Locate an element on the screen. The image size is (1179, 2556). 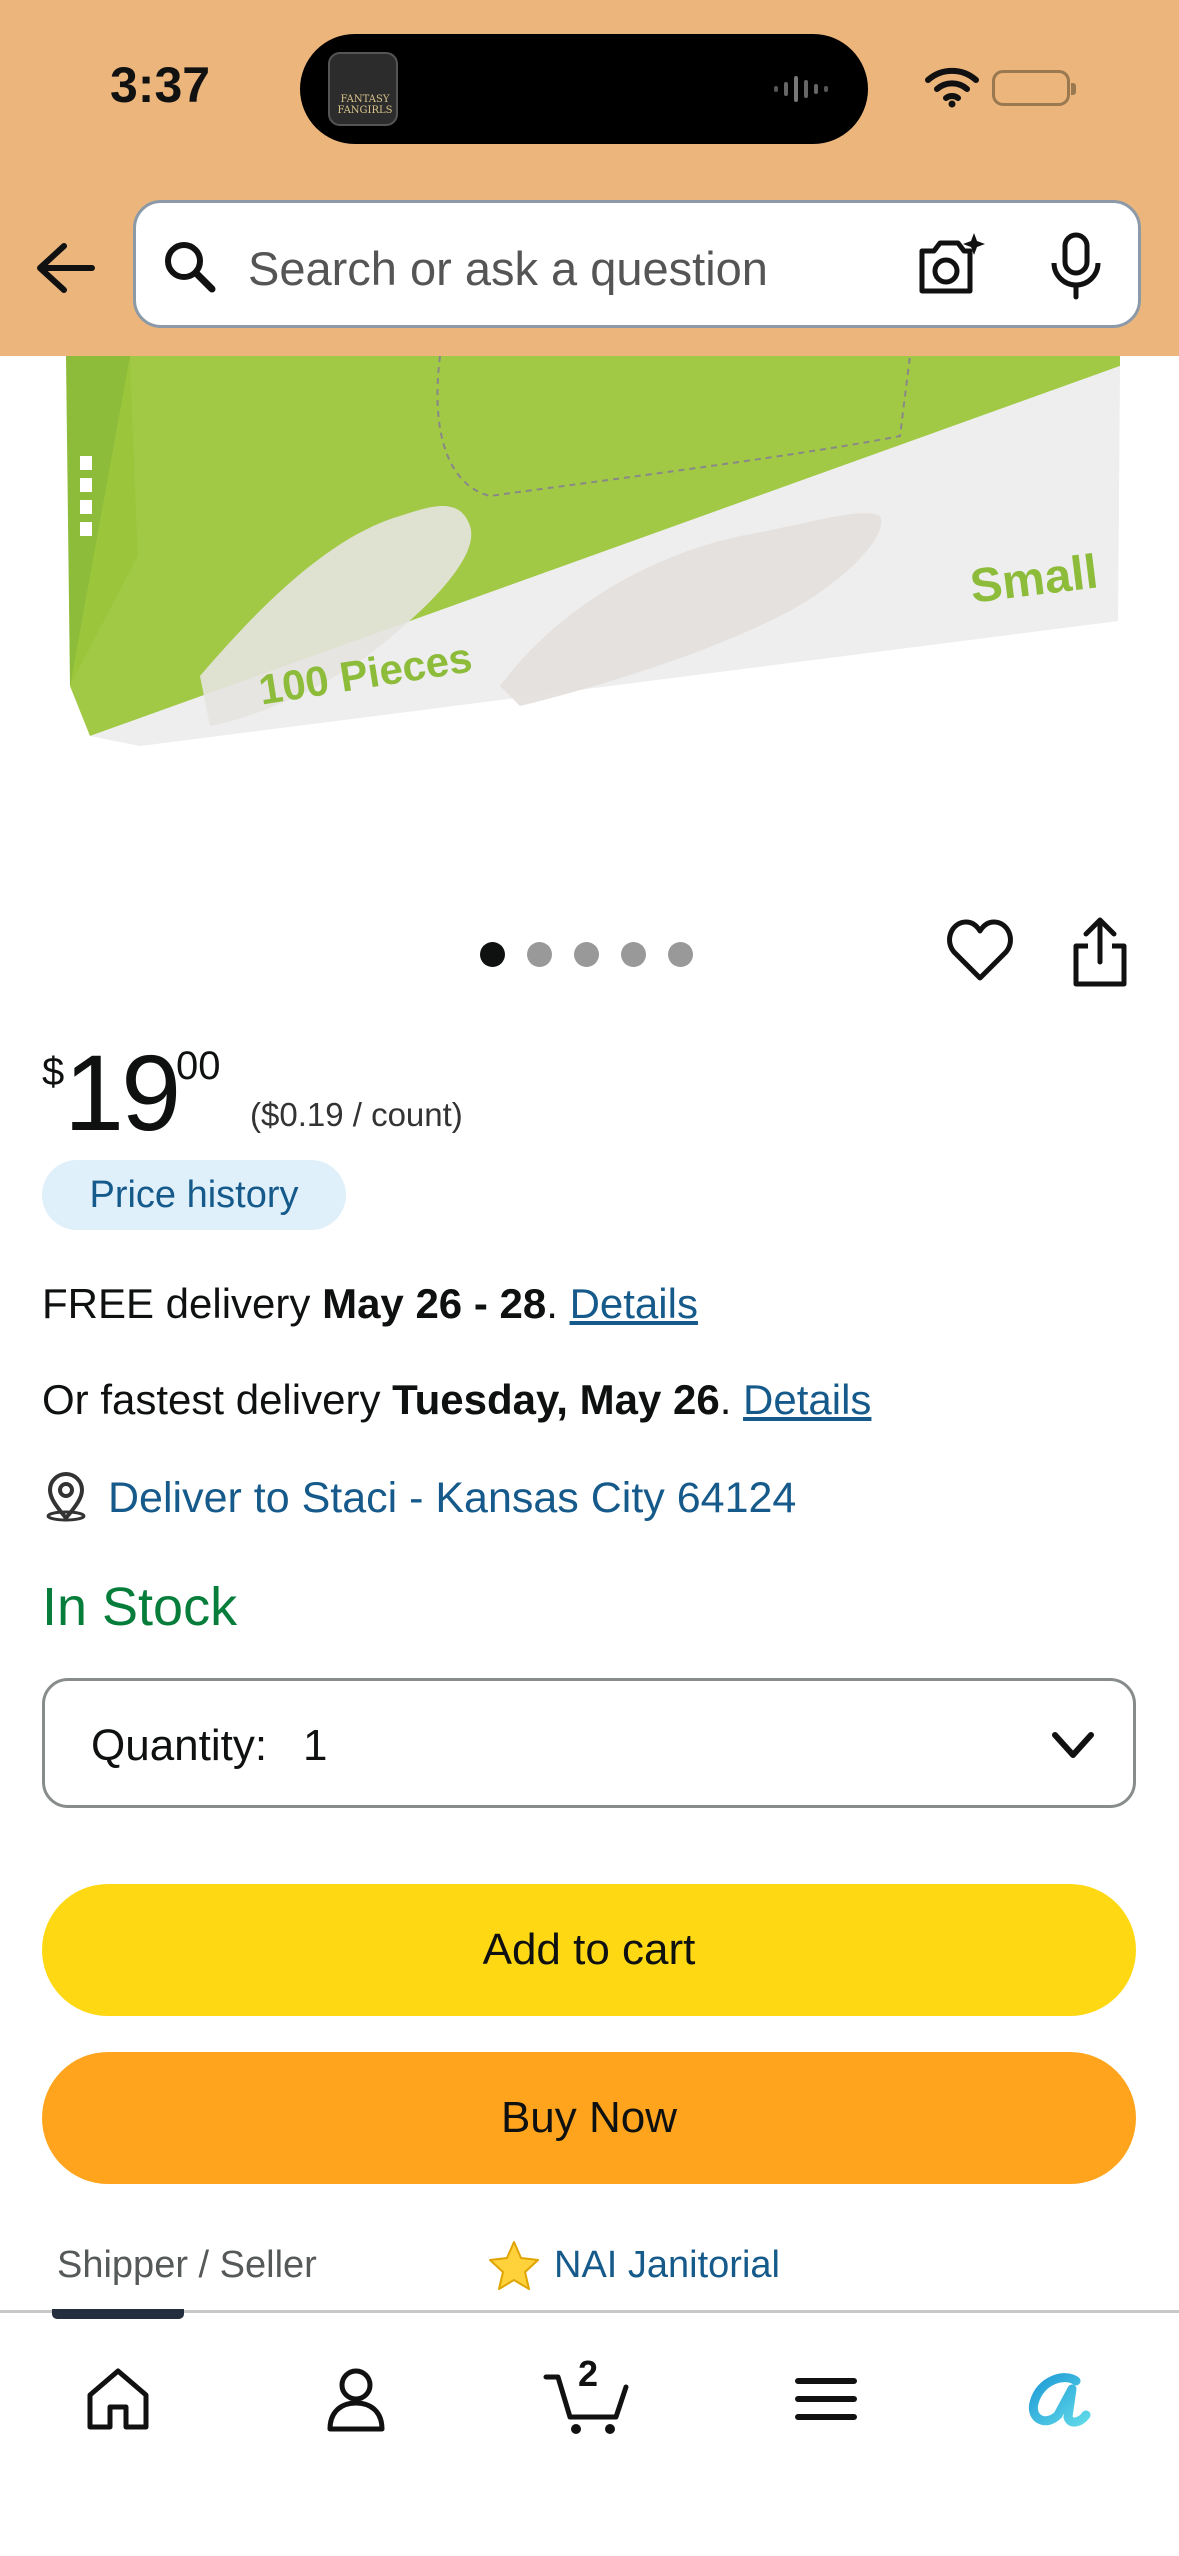
bottom-navigation: 2 is located at coordinates (589, 2432).